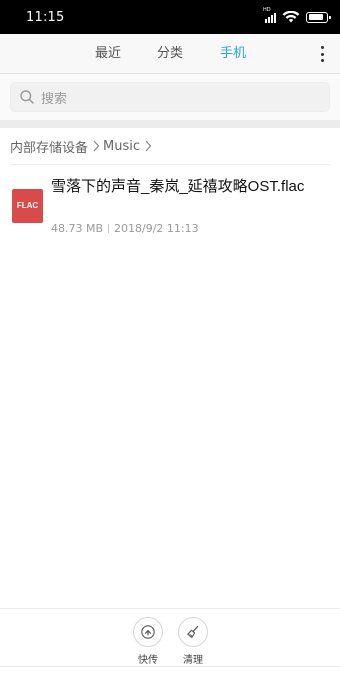 The height and width of the screenshot is (674, 340). I want to click on status-time: 11:15, so click(45, 17).